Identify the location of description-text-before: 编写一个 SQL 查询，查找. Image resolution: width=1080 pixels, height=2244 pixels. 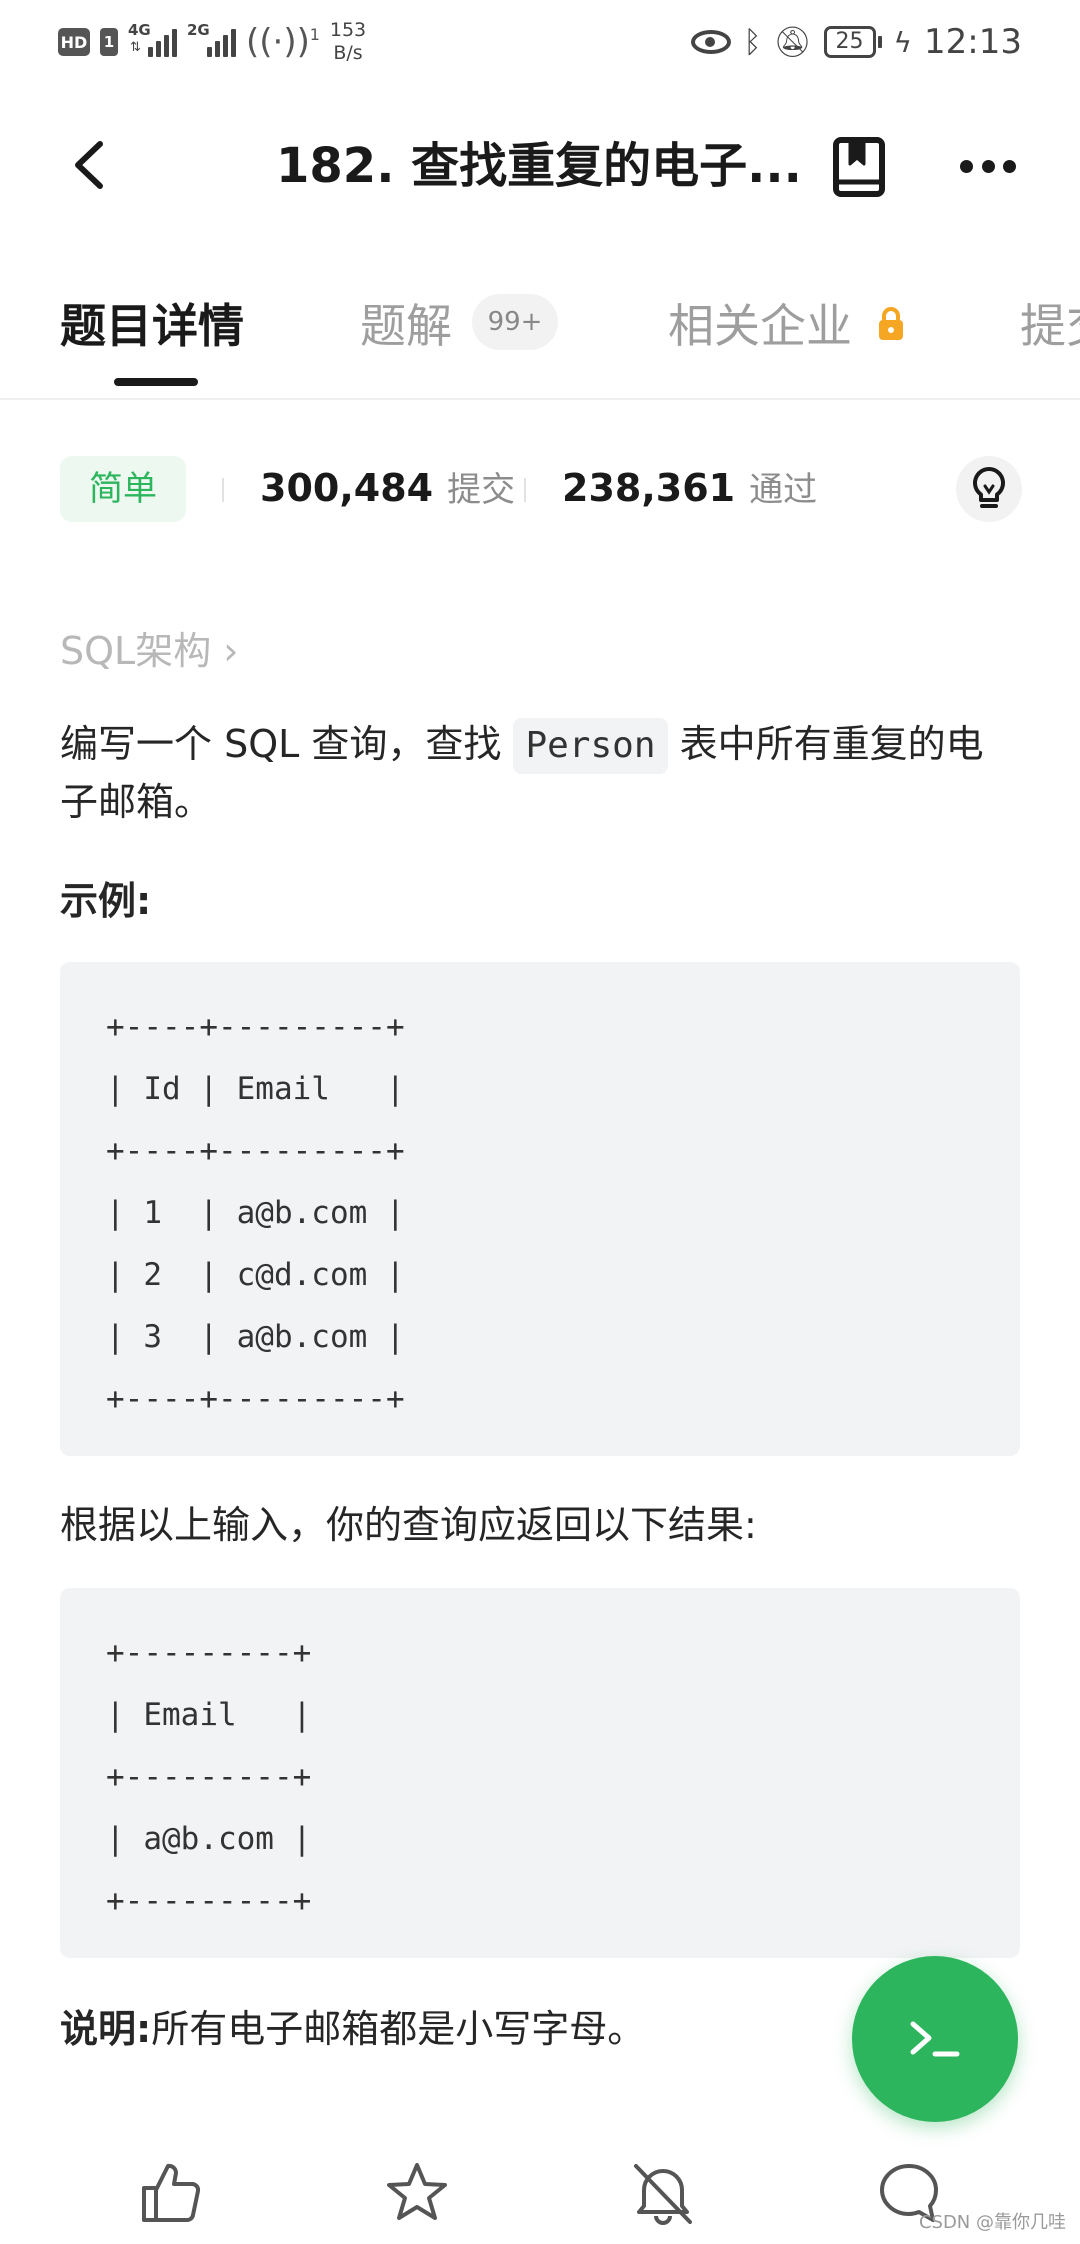
(287, 744).